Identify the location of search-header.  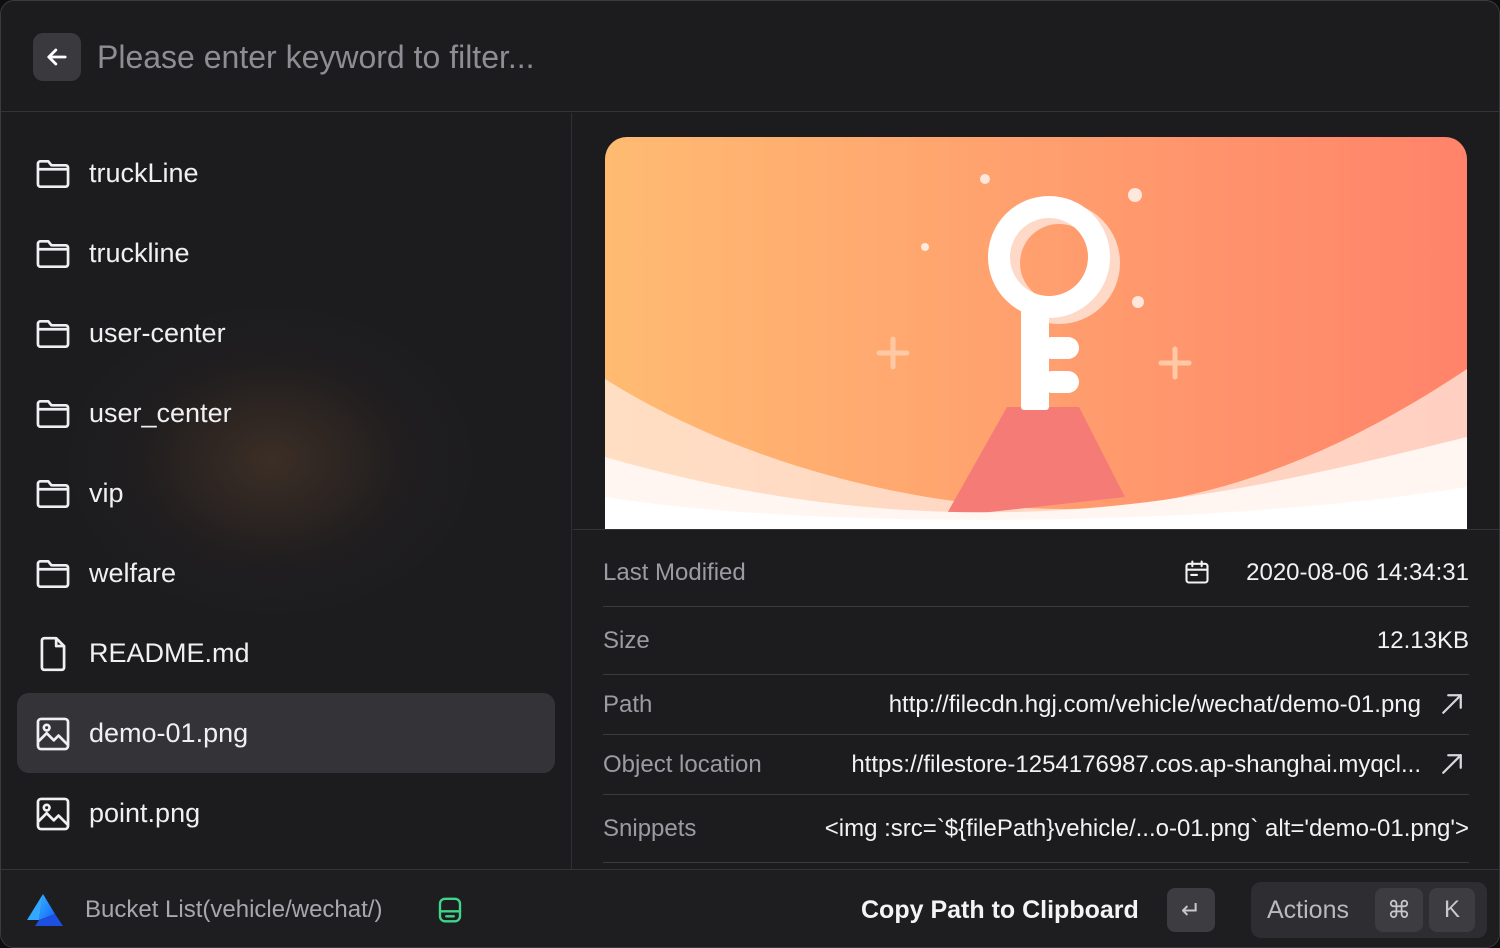
(750, 56).